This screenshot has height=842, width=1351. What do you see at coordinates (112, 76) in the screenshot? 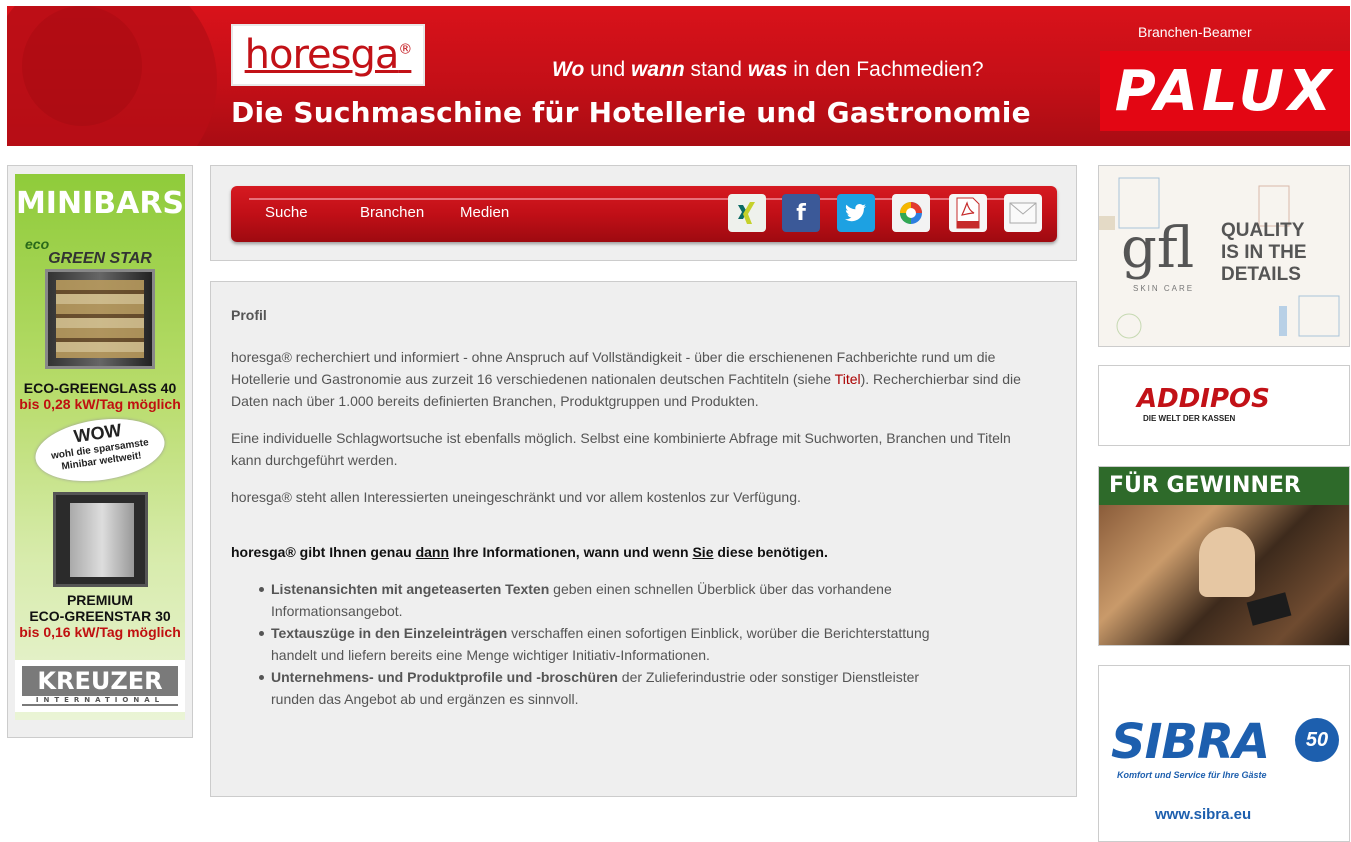
I see `eye-graphic` at bounding box center [112, 76].